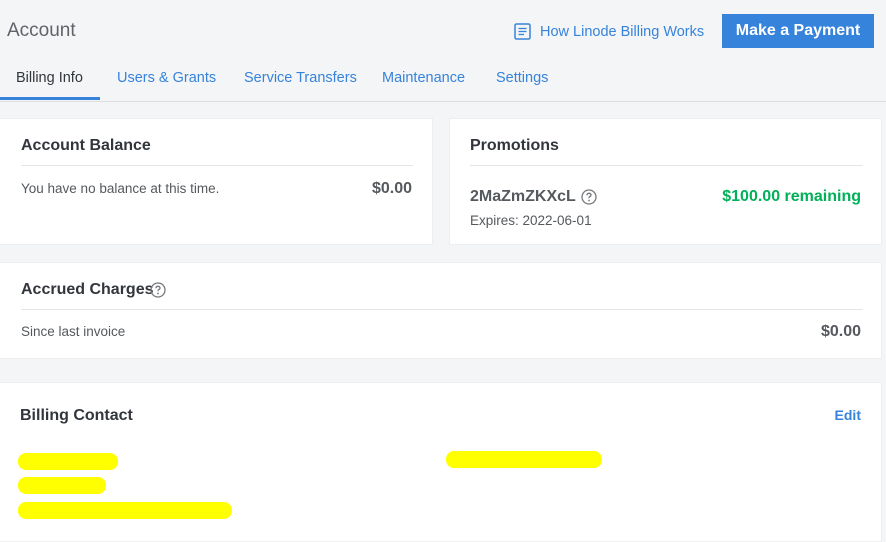  What do you see at coordinates (514, 145) in the screenshot?
I see `promotions-title: Promotions` at bounding box center [514, 145].